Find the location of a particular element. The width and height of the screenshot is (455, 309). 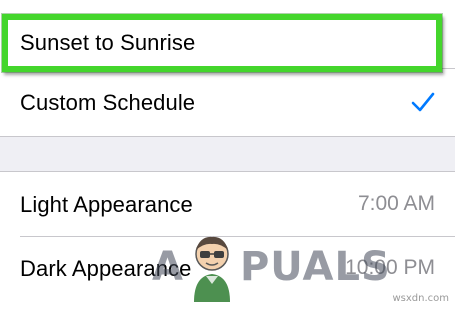

light-appearance-label: Light Appearance is located at coordinates (106, 204).